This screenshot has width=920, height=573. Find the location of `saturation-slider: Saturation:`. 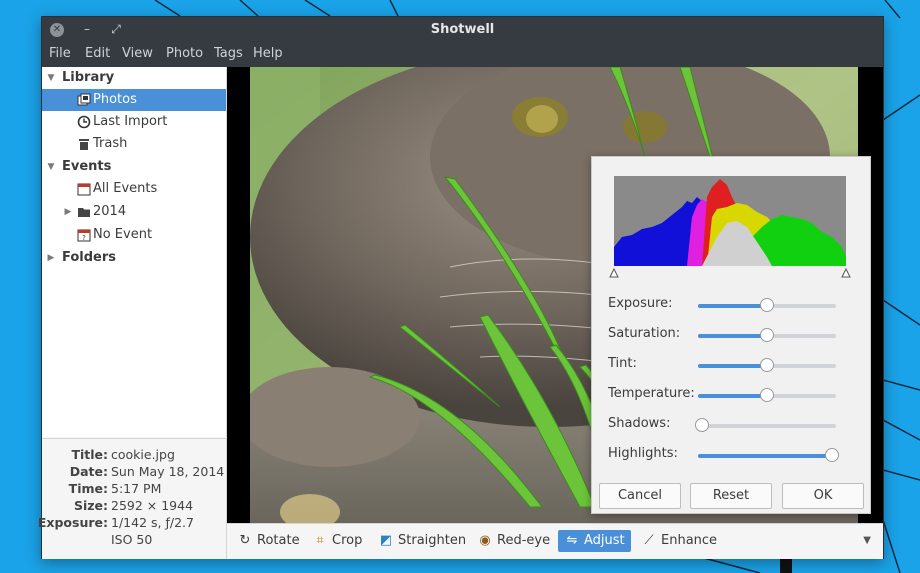

saturation-slider: Saturation: is located at coordinates (731, 335).